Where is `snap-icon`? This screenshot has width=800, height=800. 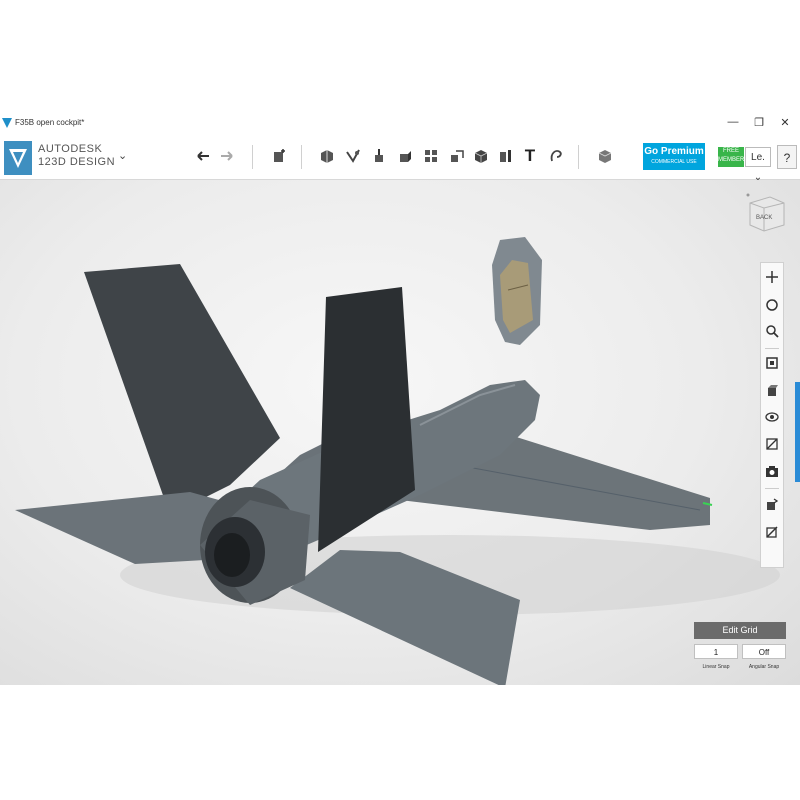 snap-icon is located at coordinates (556, 156).